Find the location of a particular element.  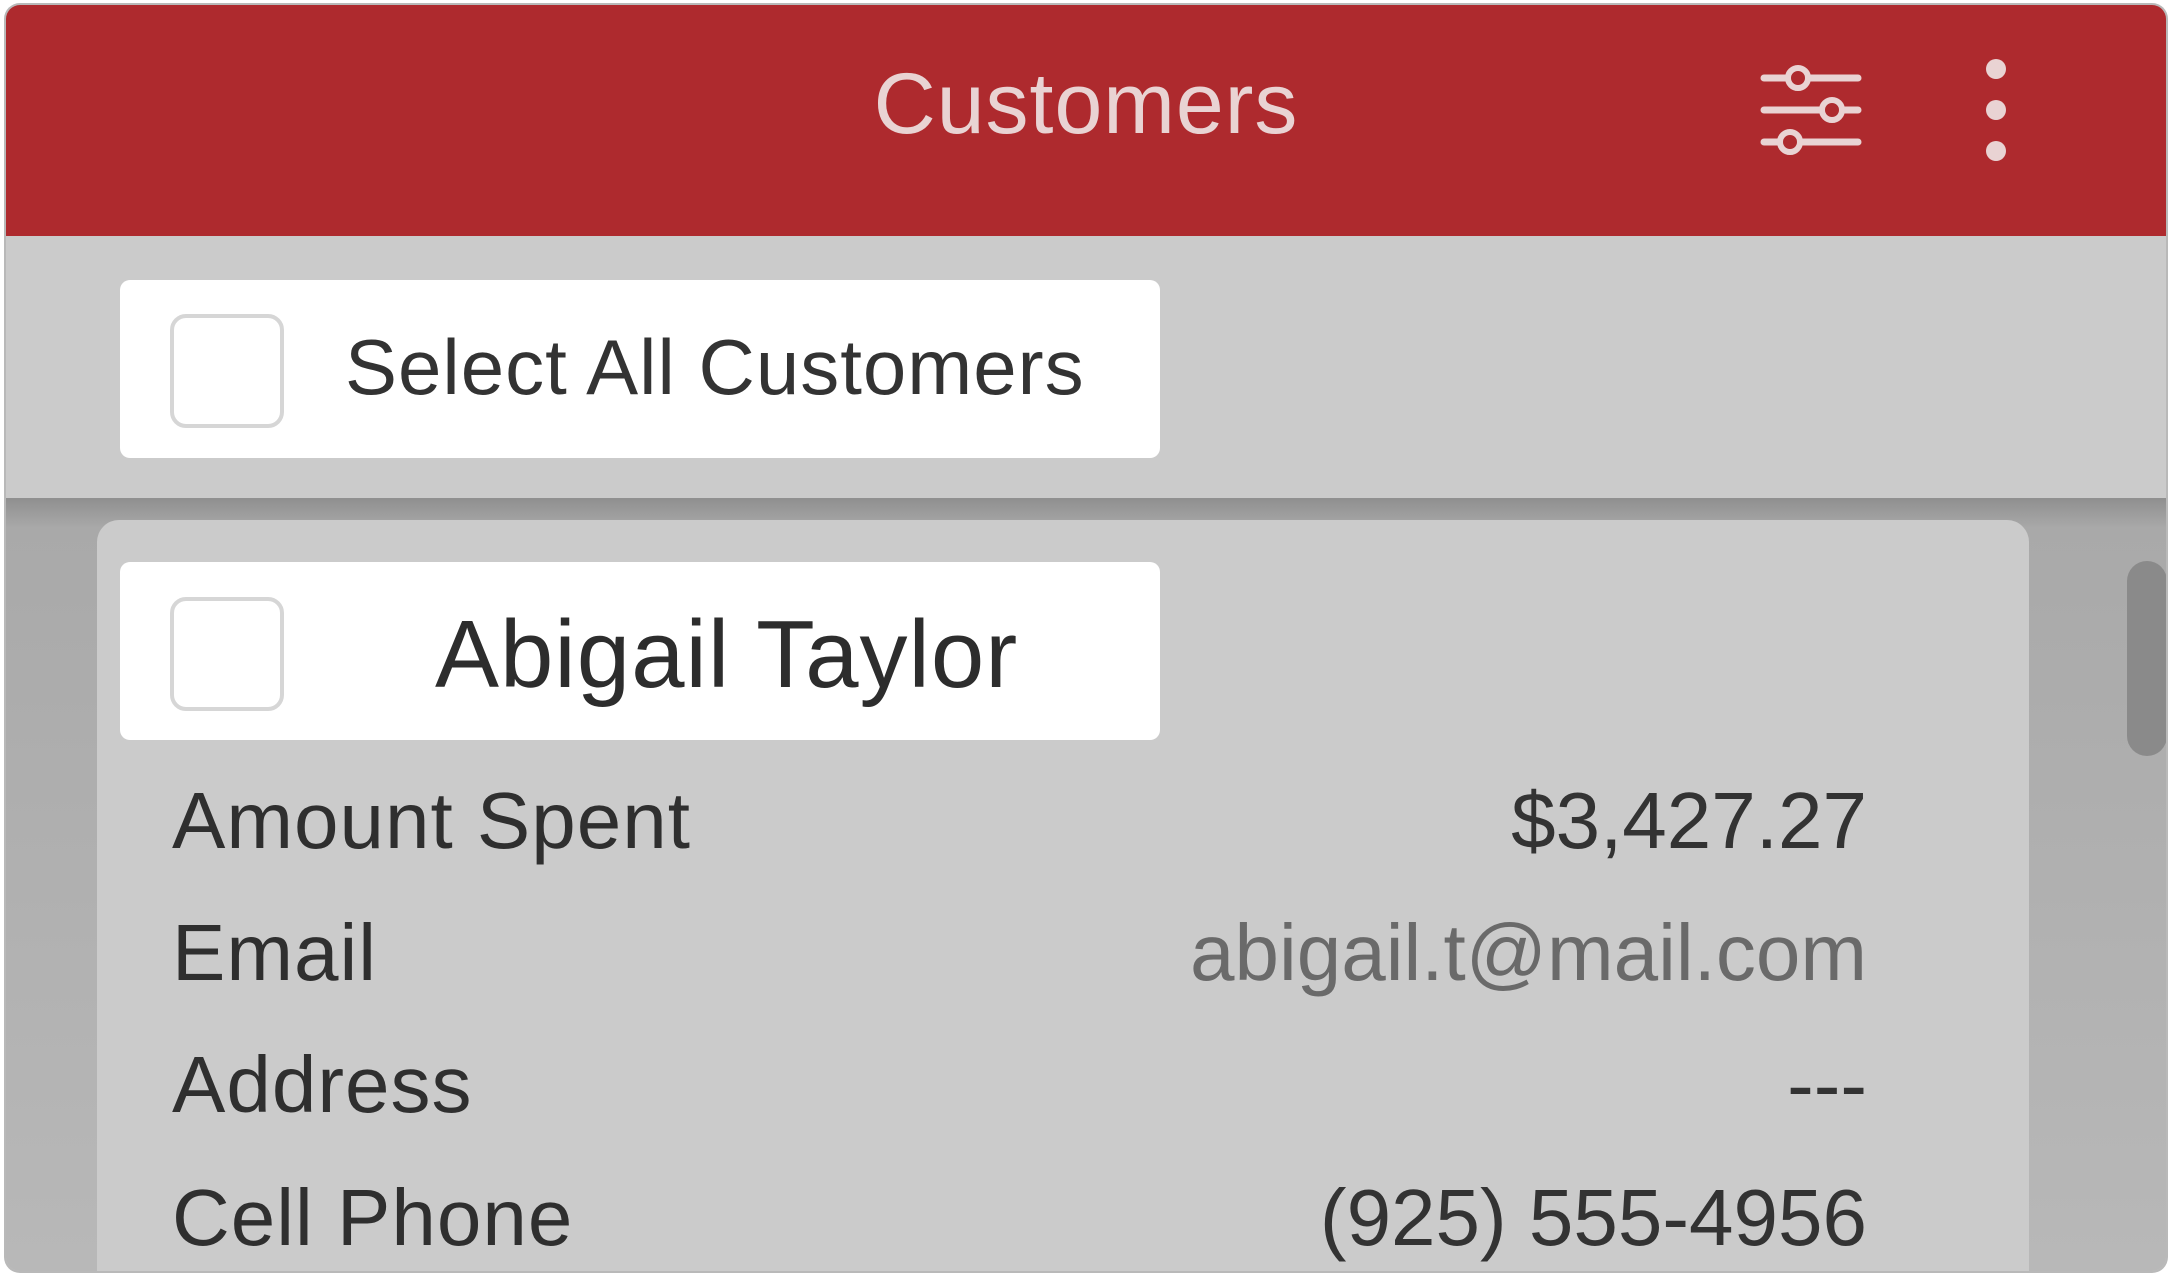

select-all-row: Select All Customers is located at coordinates (640, 369).